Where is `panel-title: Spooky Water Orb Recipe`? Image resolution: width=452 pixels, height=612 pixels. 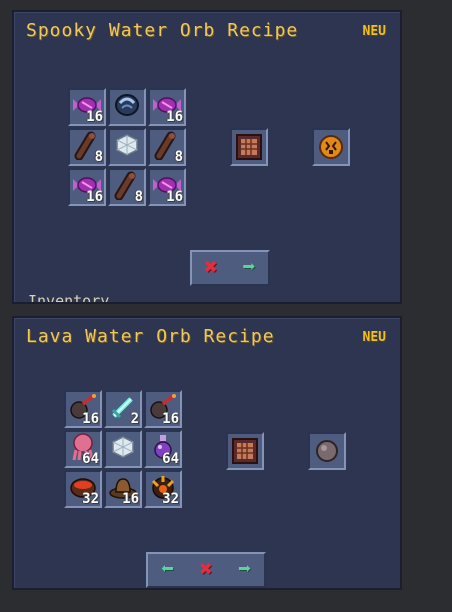
panel-title: Spooky Water Orb Recipe is located at coordinates (162, 30).